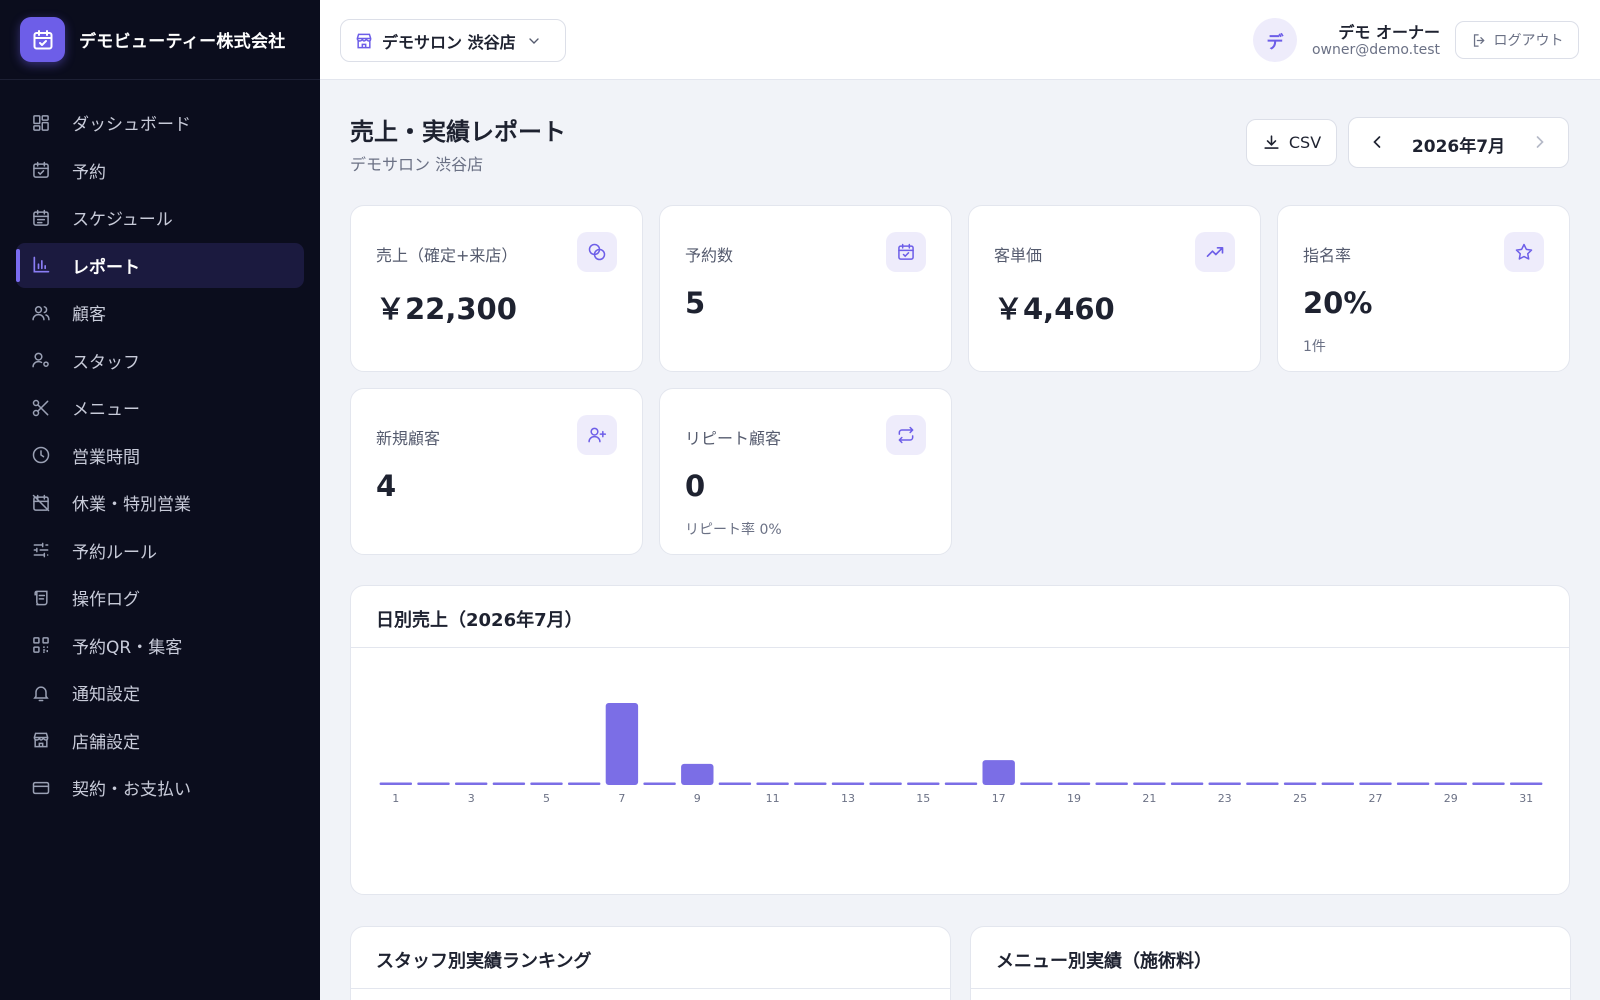 The height and width of the screenshot is (1000, 1600). I want to click on sidebar-item-qr: 予約QR・集客, so click(160, 645).